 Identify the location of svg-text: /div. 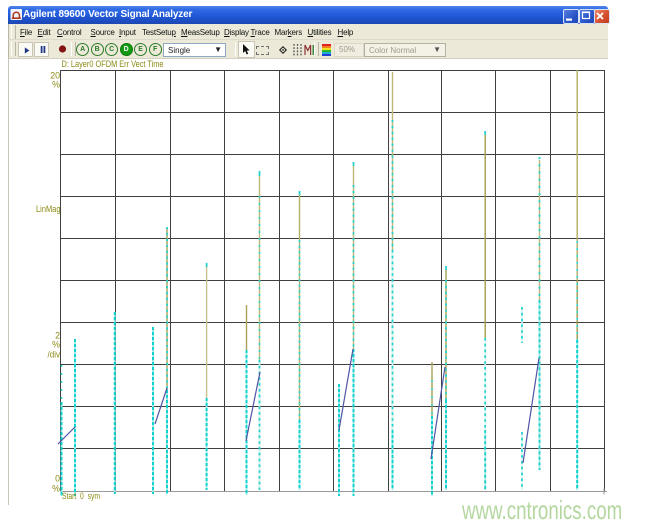
(54, 355).